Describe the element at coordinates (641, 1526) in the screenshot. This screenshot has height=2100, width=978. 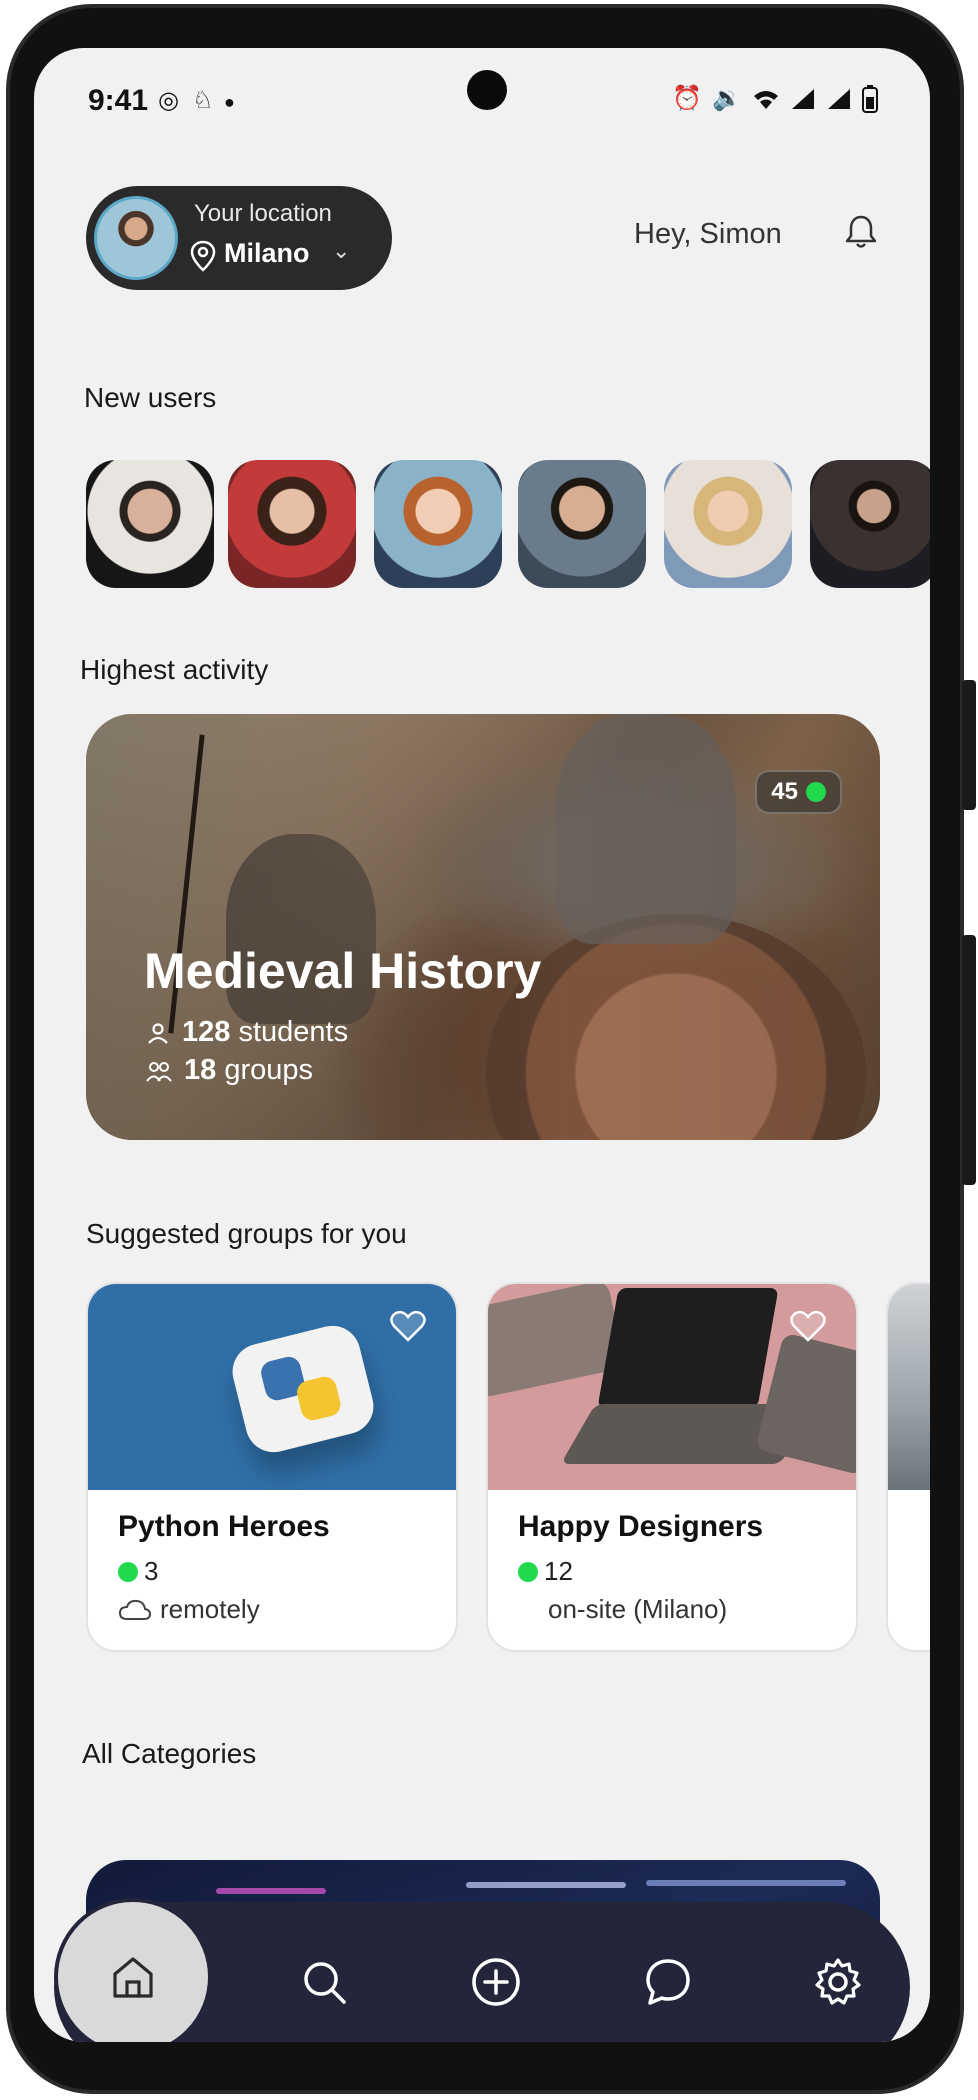
I see `group-title: Happy Designers` at that location.